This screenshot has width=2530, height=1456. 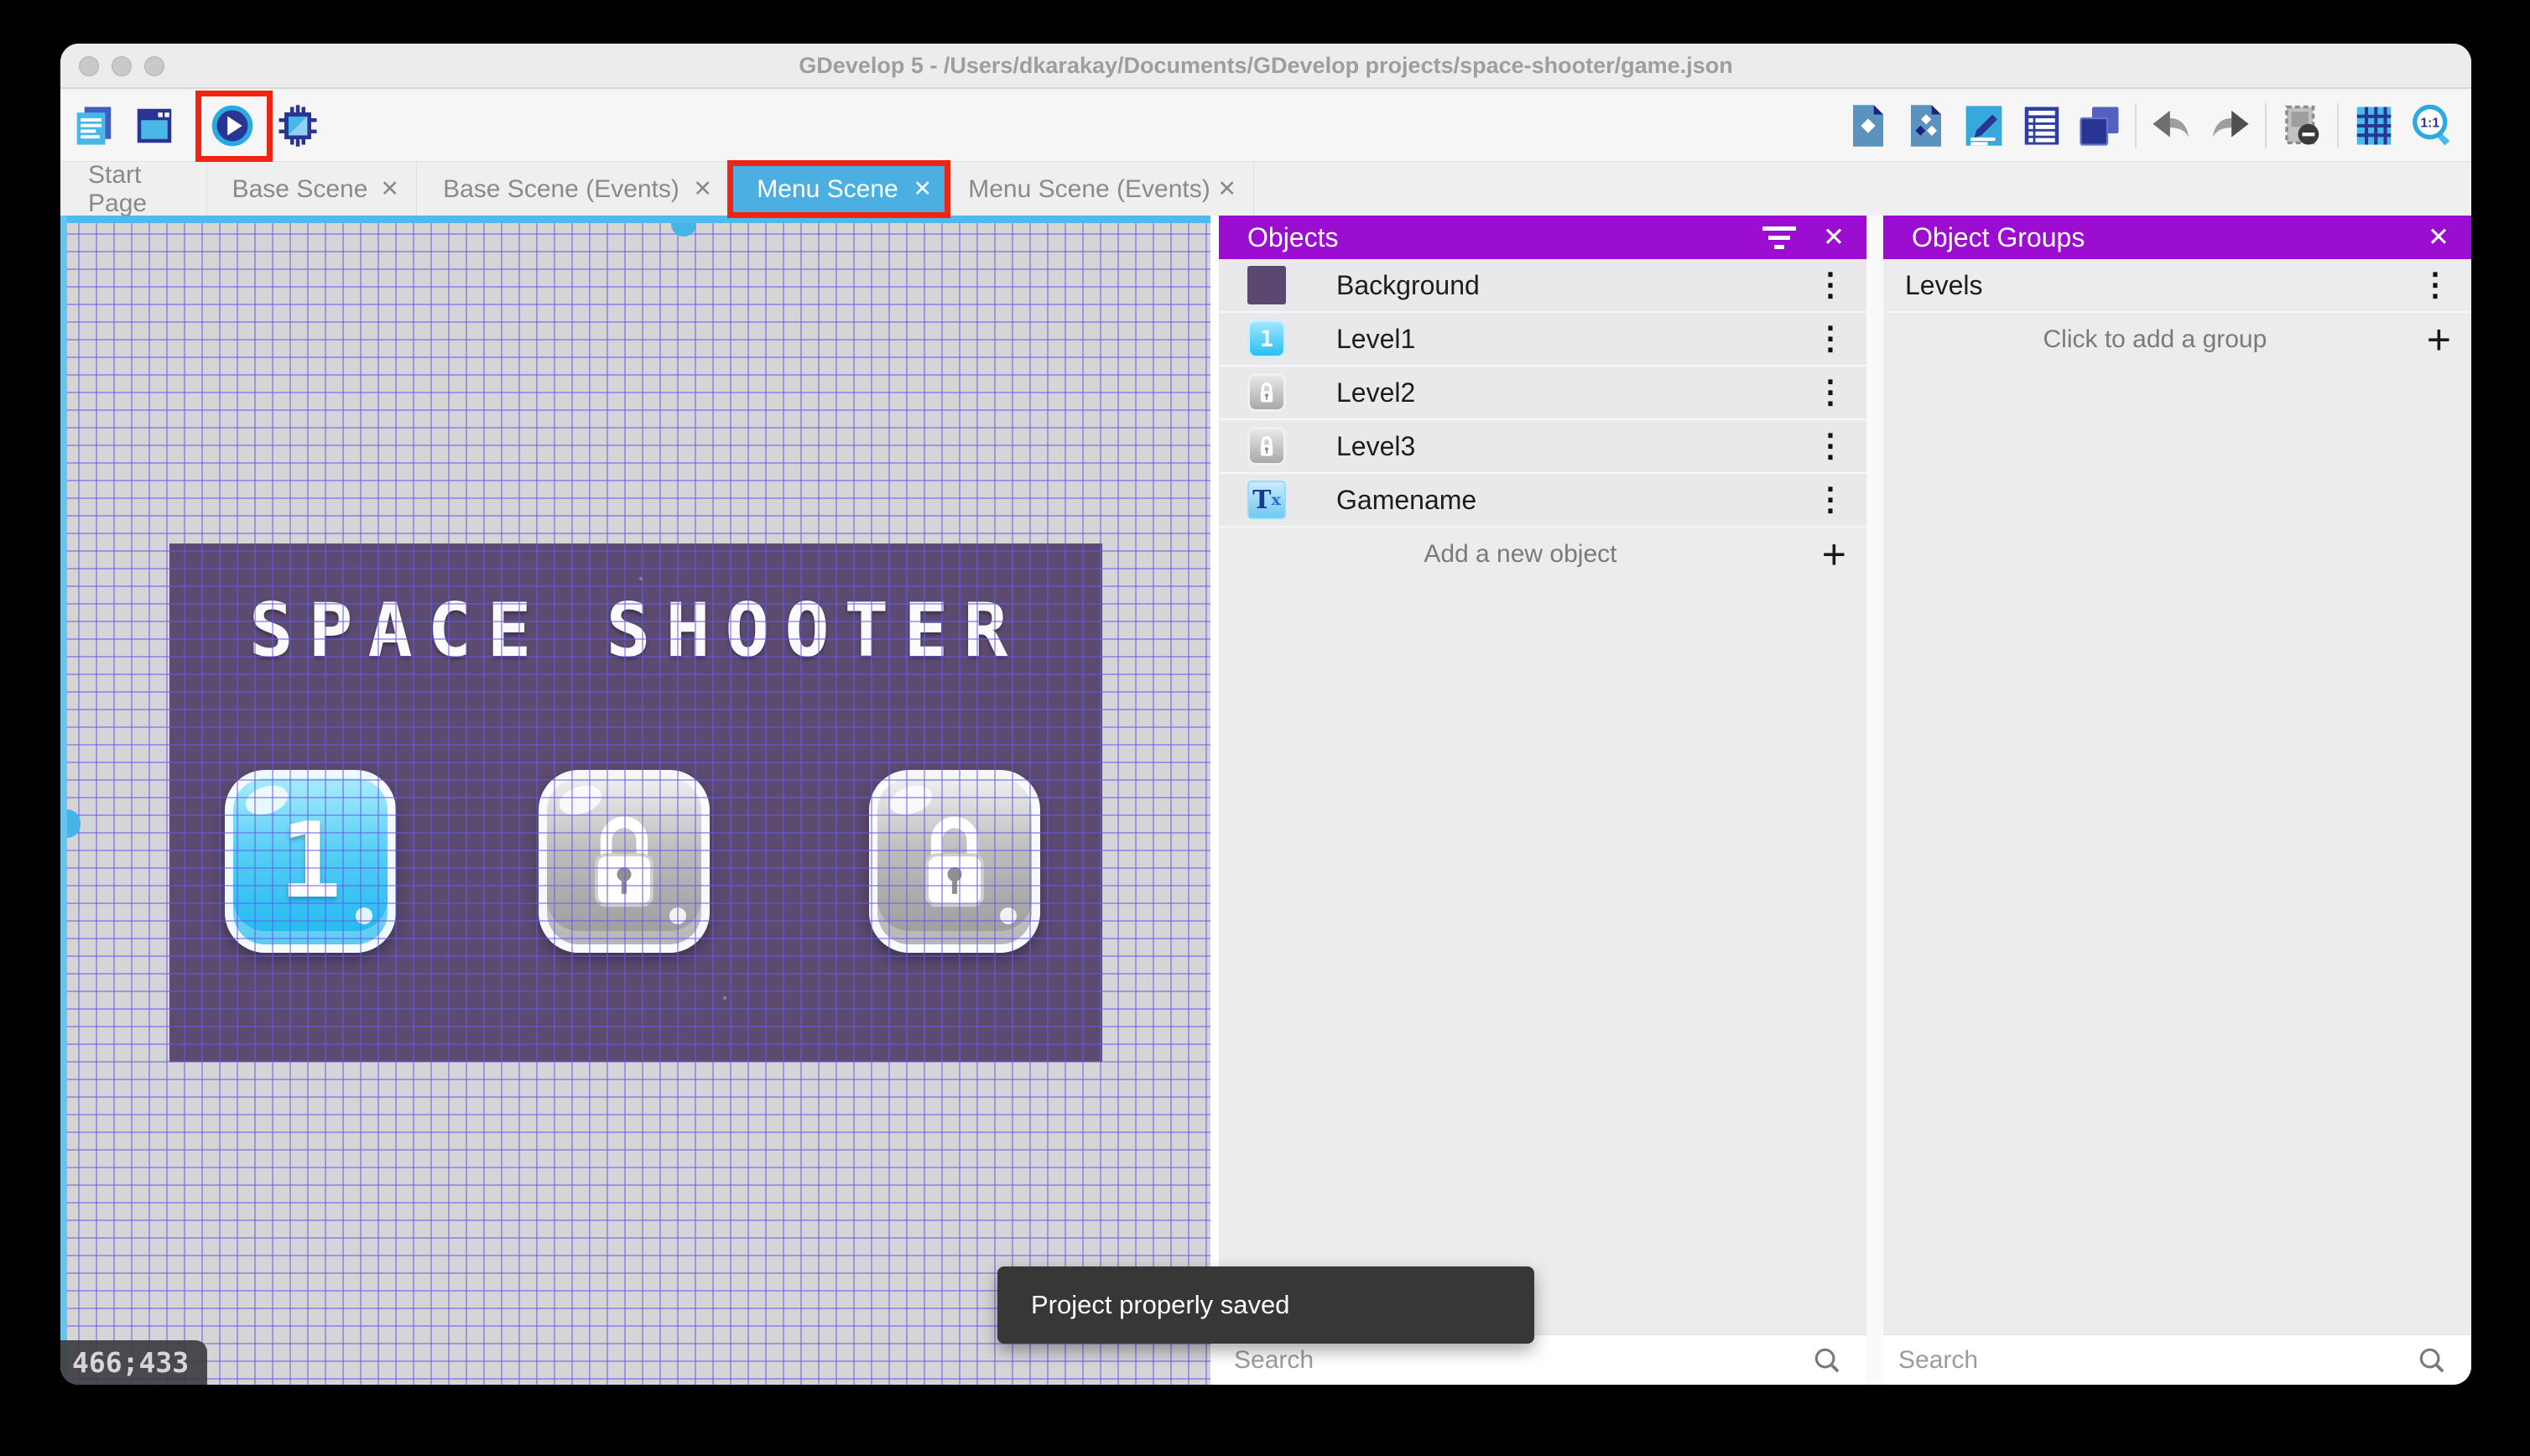 I want to click on level2-locked-button-object, so click(x=624, y=861).